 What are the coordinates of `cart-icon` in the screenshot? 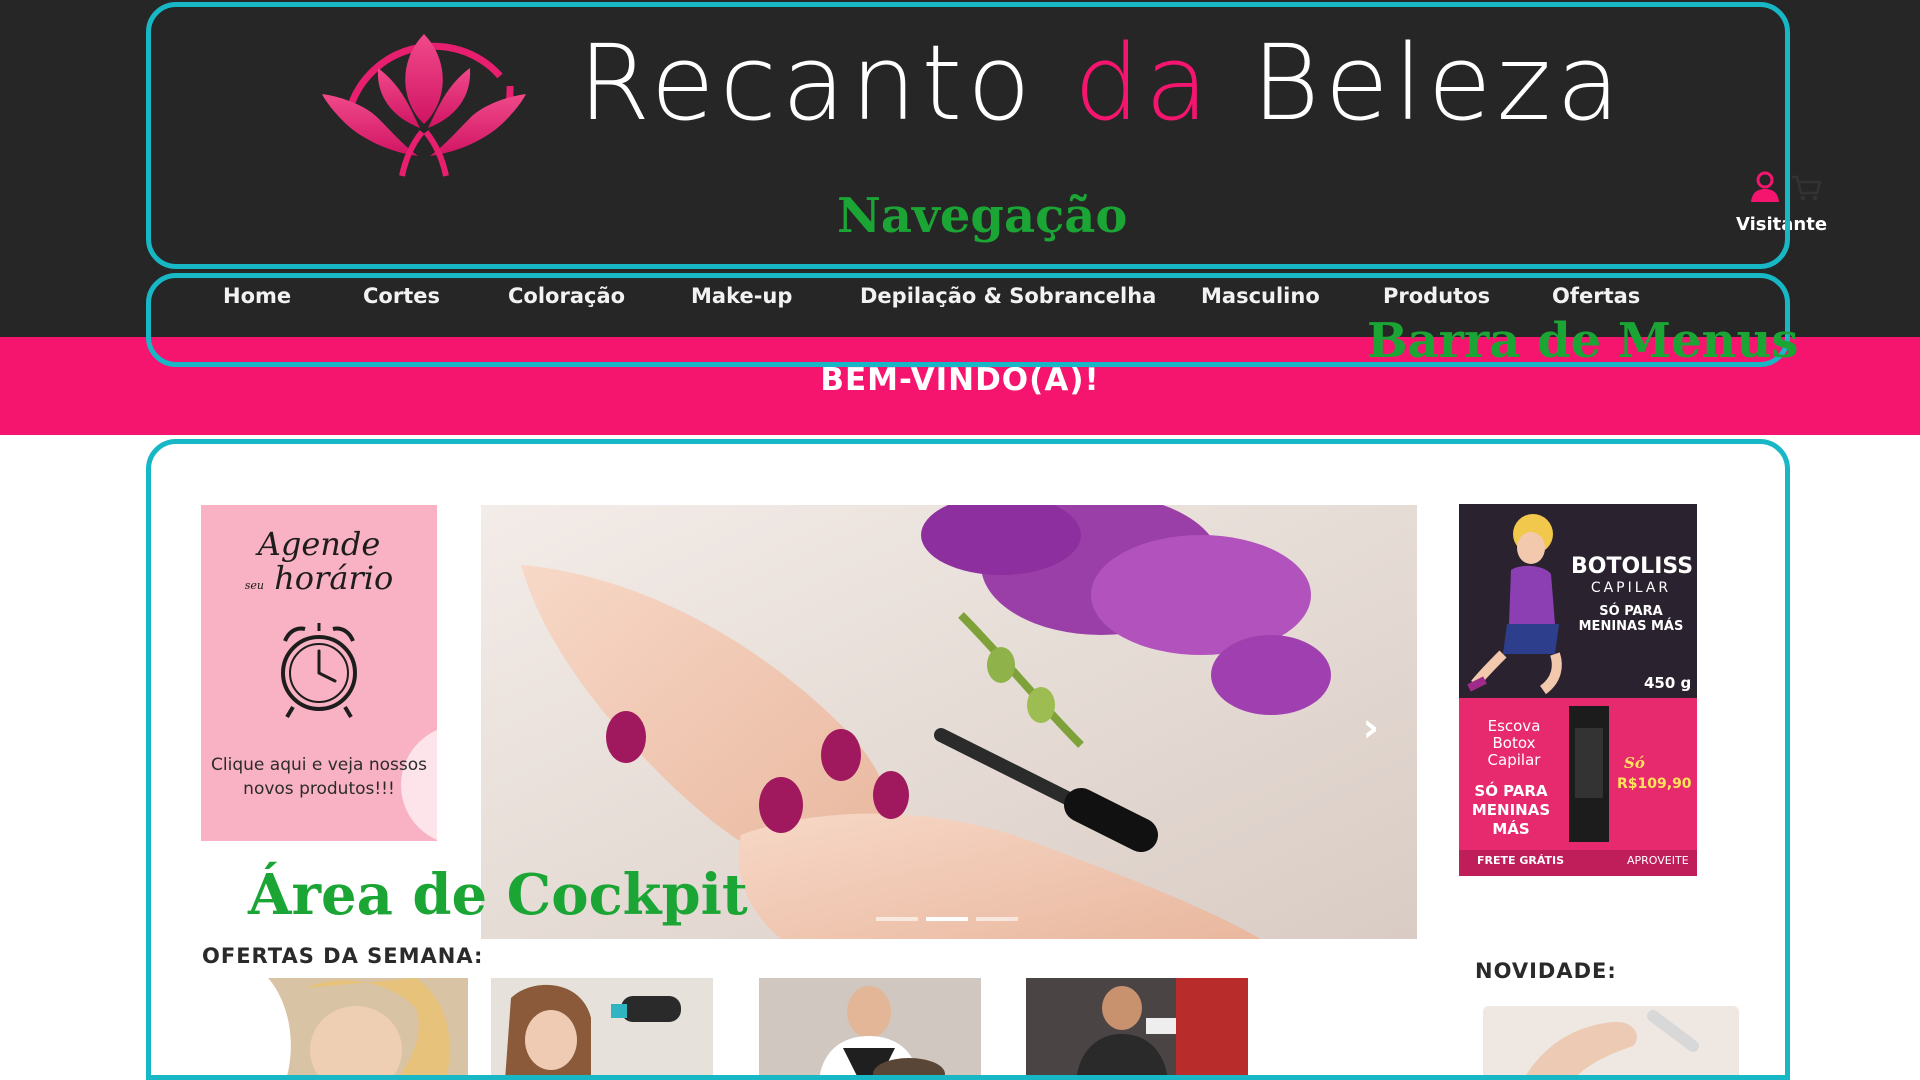 It's located at (1806, 188).